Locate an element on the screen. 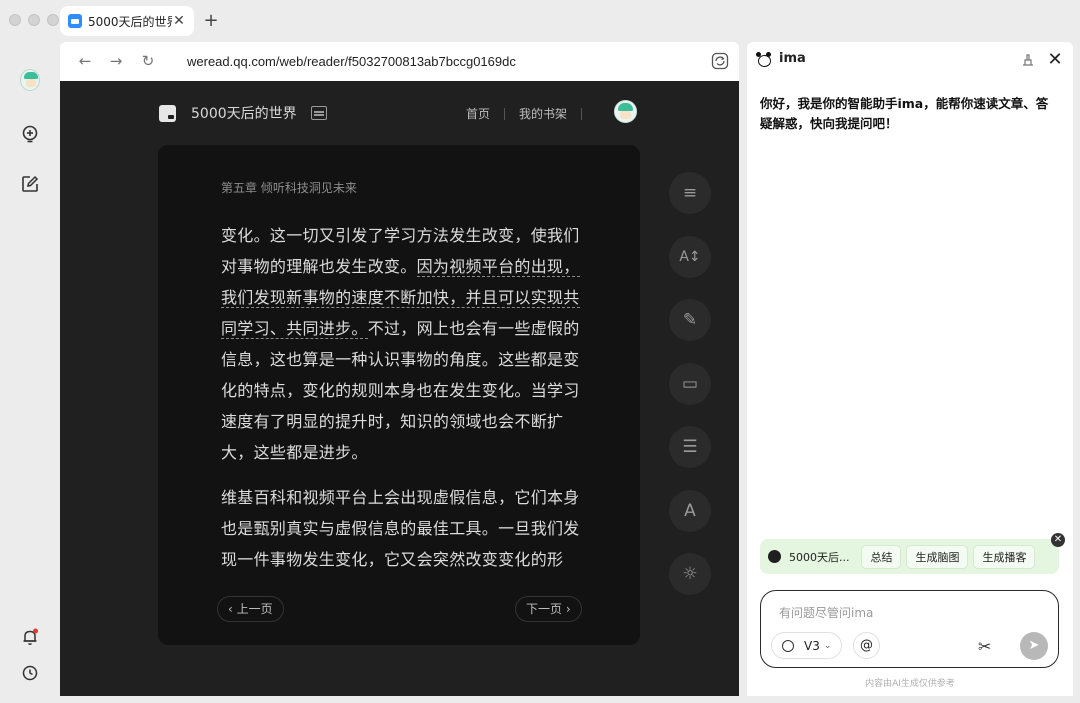 The width and height of the screenshot is (1080, 703). mention-button: @ is located at coordinates (866, 645).